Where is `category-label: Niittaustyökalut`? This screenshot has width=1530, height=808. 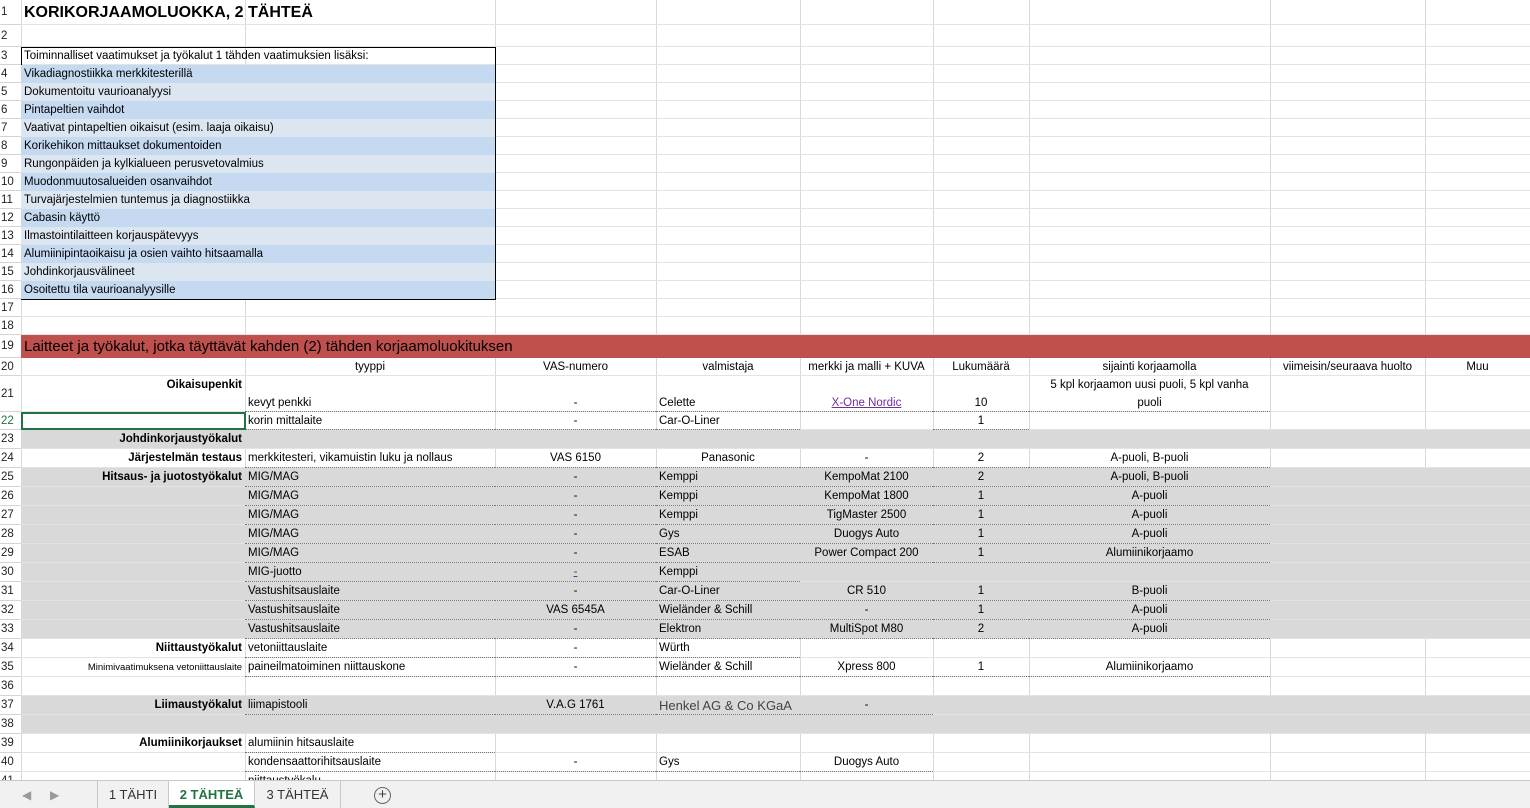 category-label: Niittaustyökalut is located at coordinates (133, 648).